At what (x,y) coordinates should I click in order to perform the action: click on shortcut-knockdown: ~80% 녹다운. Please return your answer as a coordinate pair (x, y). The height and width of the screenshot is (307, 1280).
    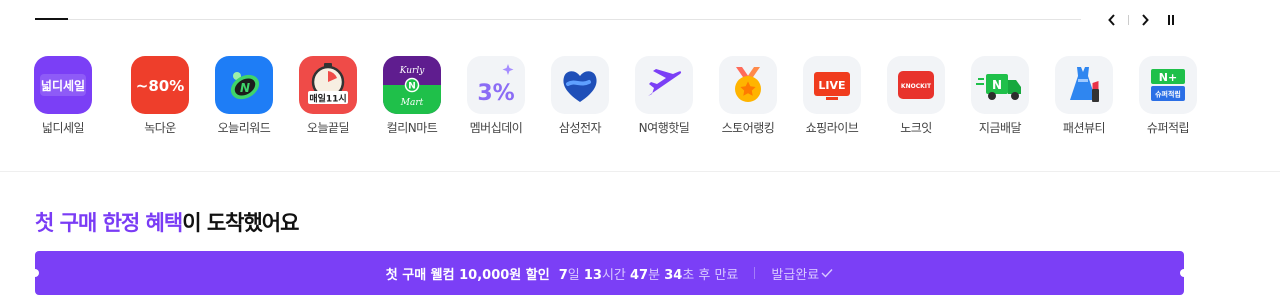
    Looking at the image, I should click on (160, 96).